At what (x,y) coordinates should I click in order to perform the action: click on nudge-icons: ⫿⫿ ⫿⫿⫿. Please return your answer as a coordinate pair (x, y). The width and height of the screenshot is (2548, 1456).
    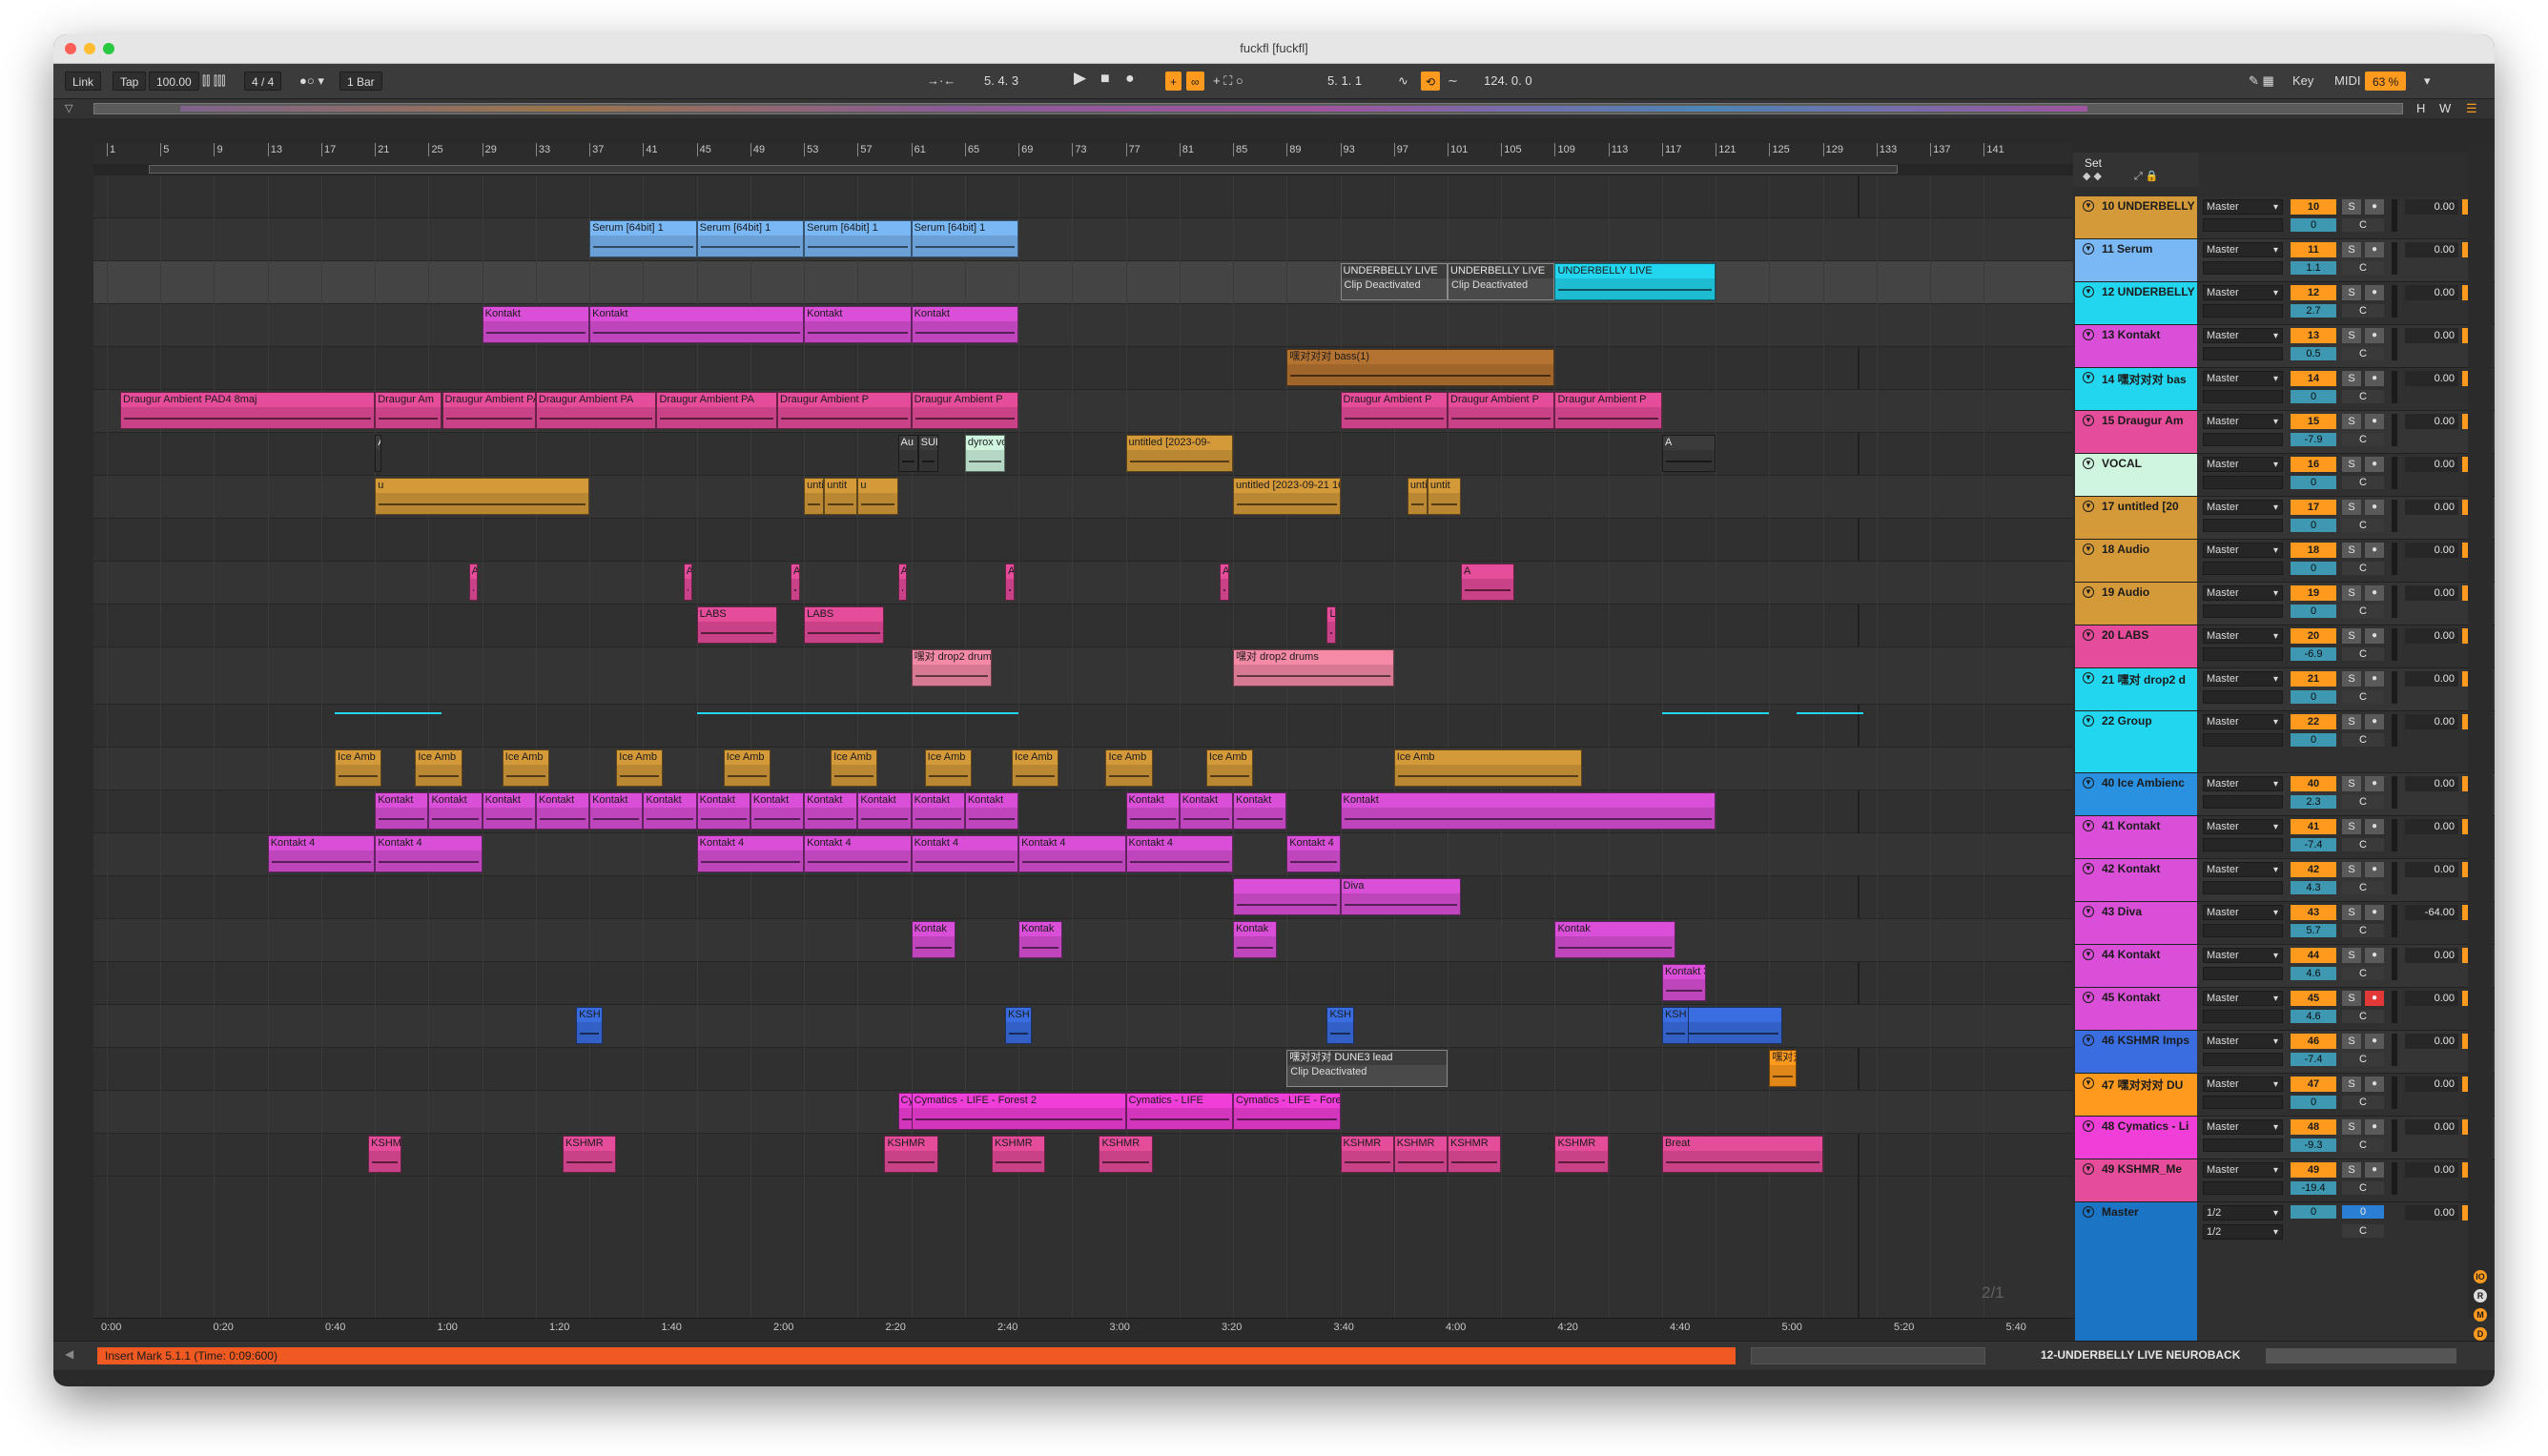
    Looking at the image, I should click on (214, 81).